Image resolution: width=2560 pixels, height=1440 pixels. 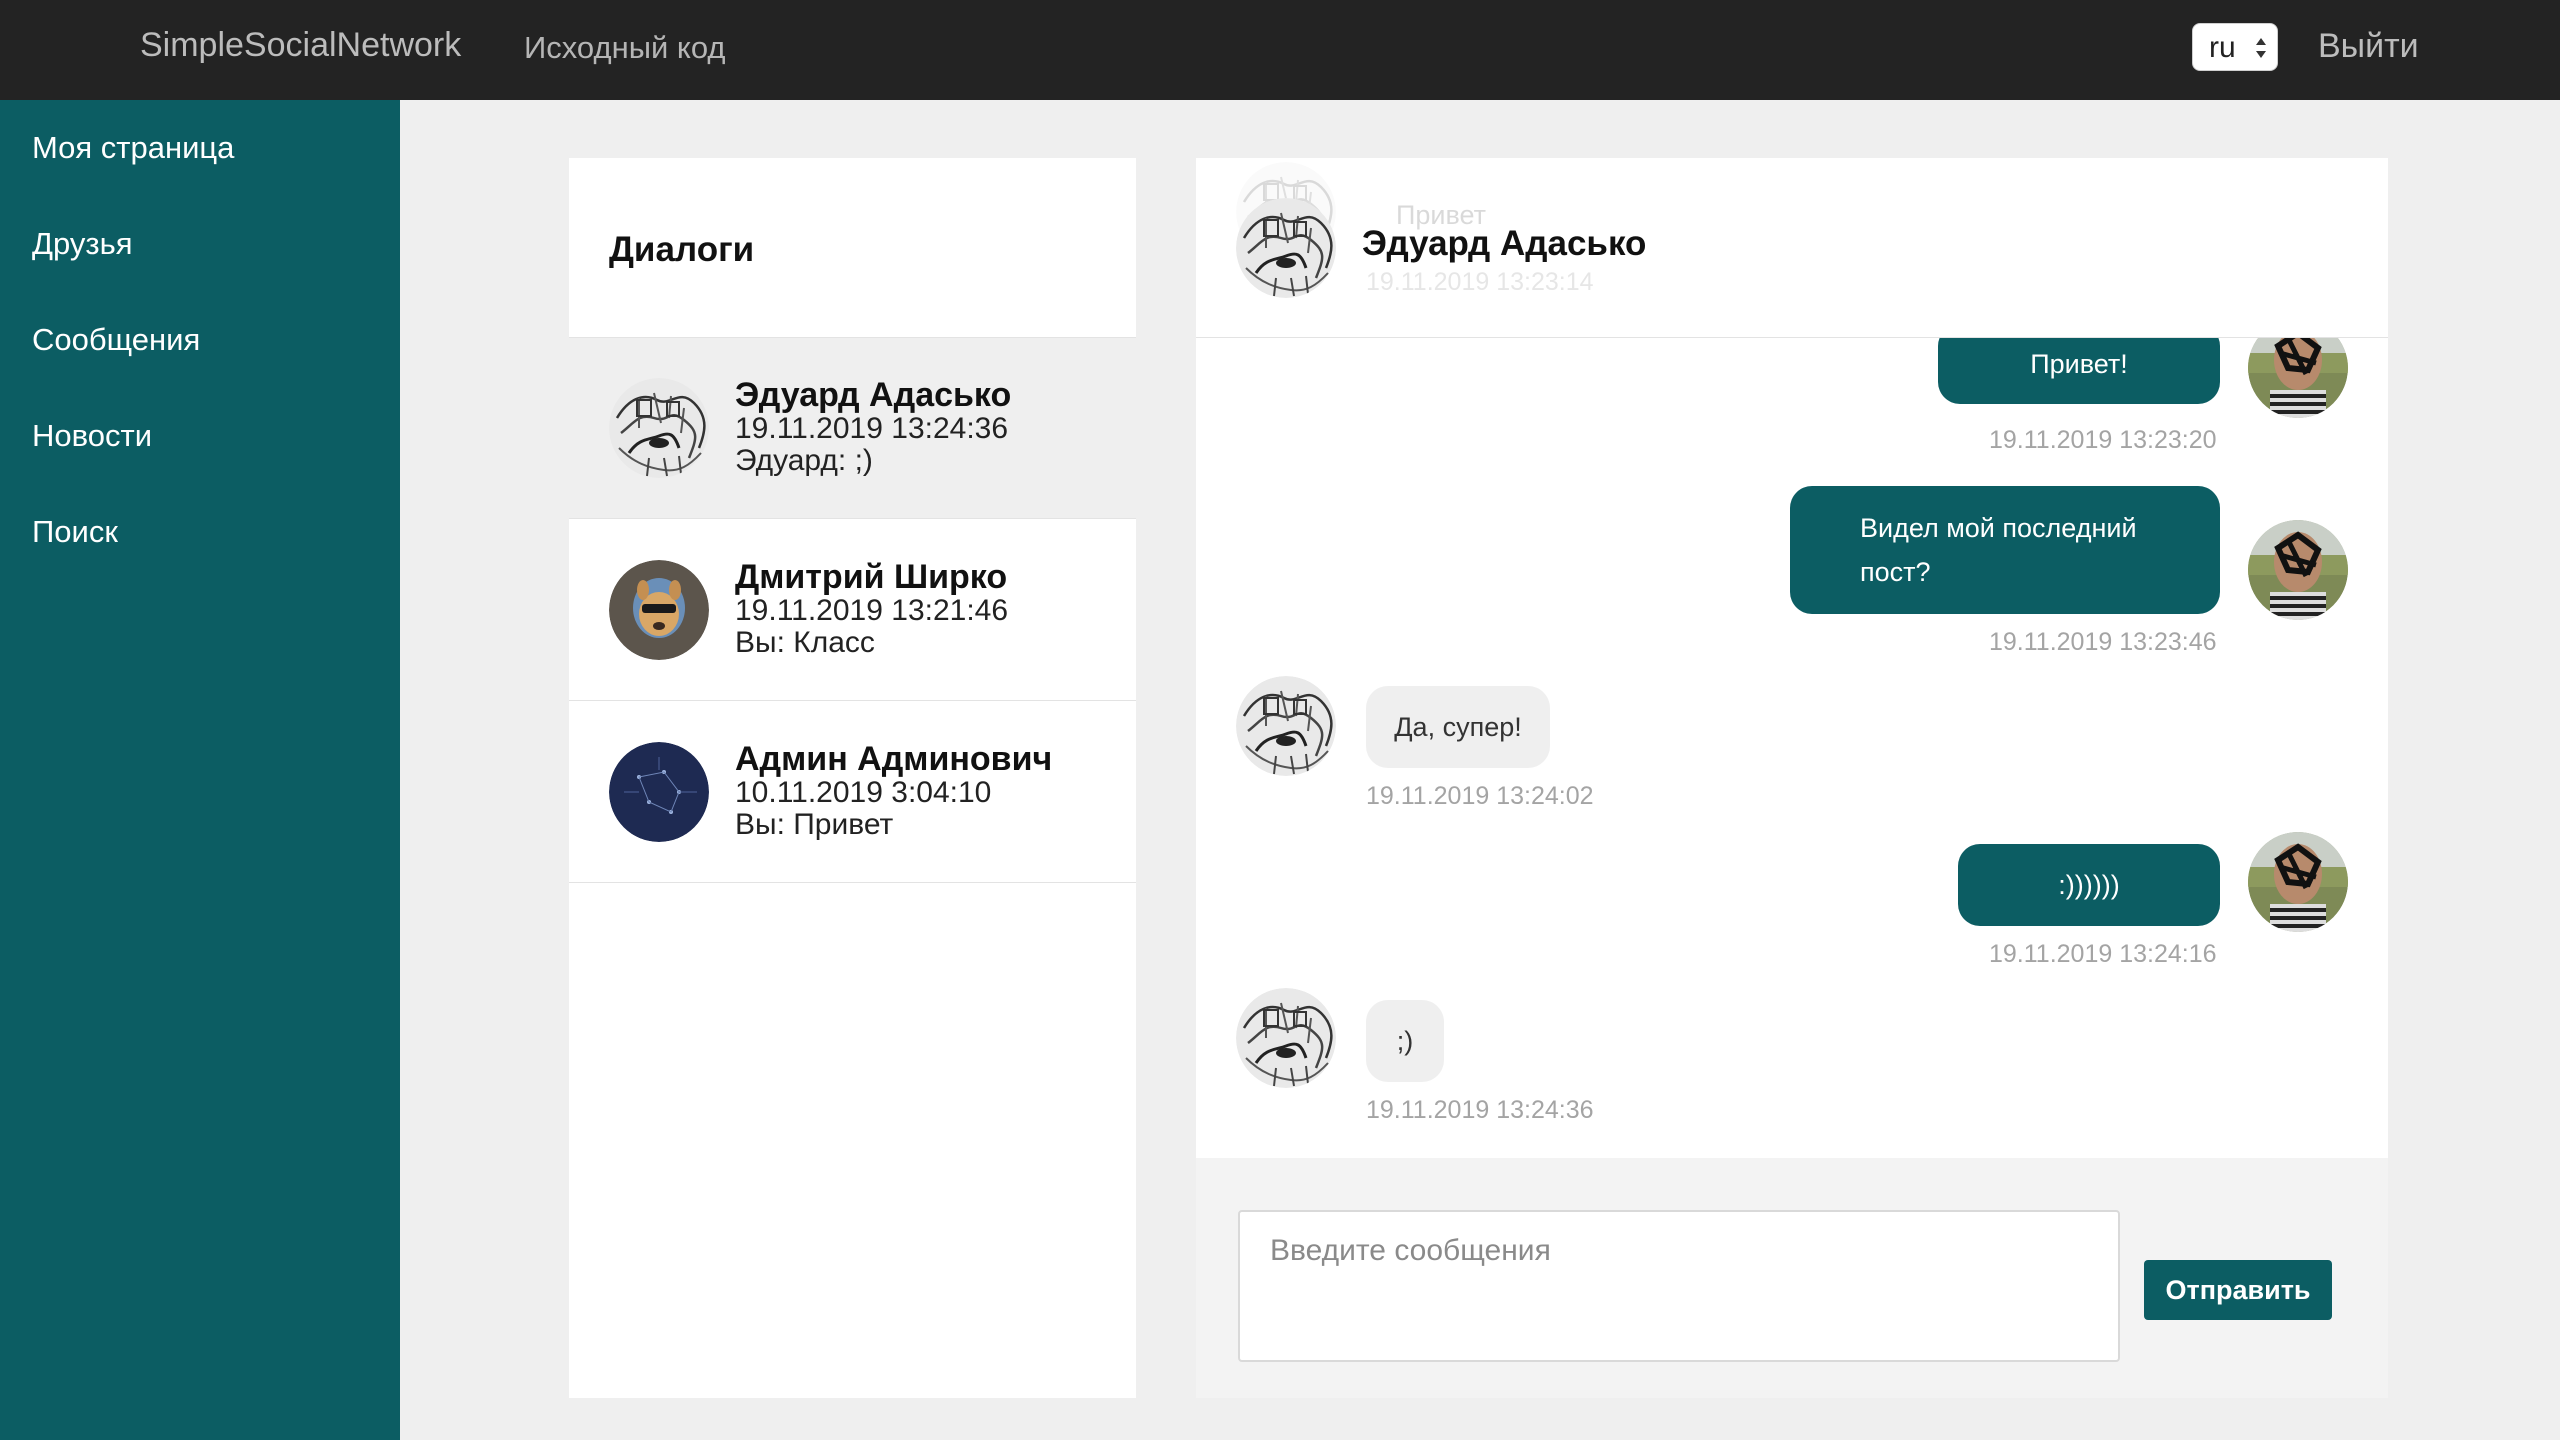 I want to click on language-select: ru, so click(x=2235, y=47).